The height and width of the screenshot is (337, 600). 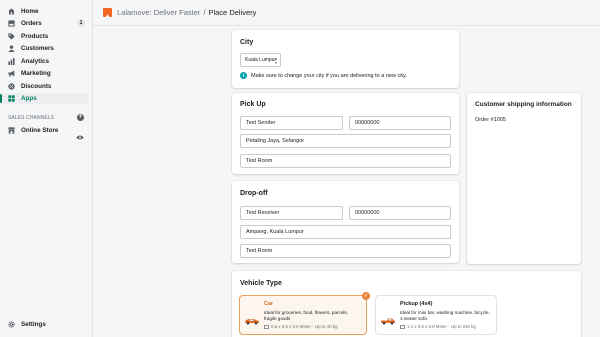 I want to click on sidebar-item-label: Analytics, so click(x=35, y=61).